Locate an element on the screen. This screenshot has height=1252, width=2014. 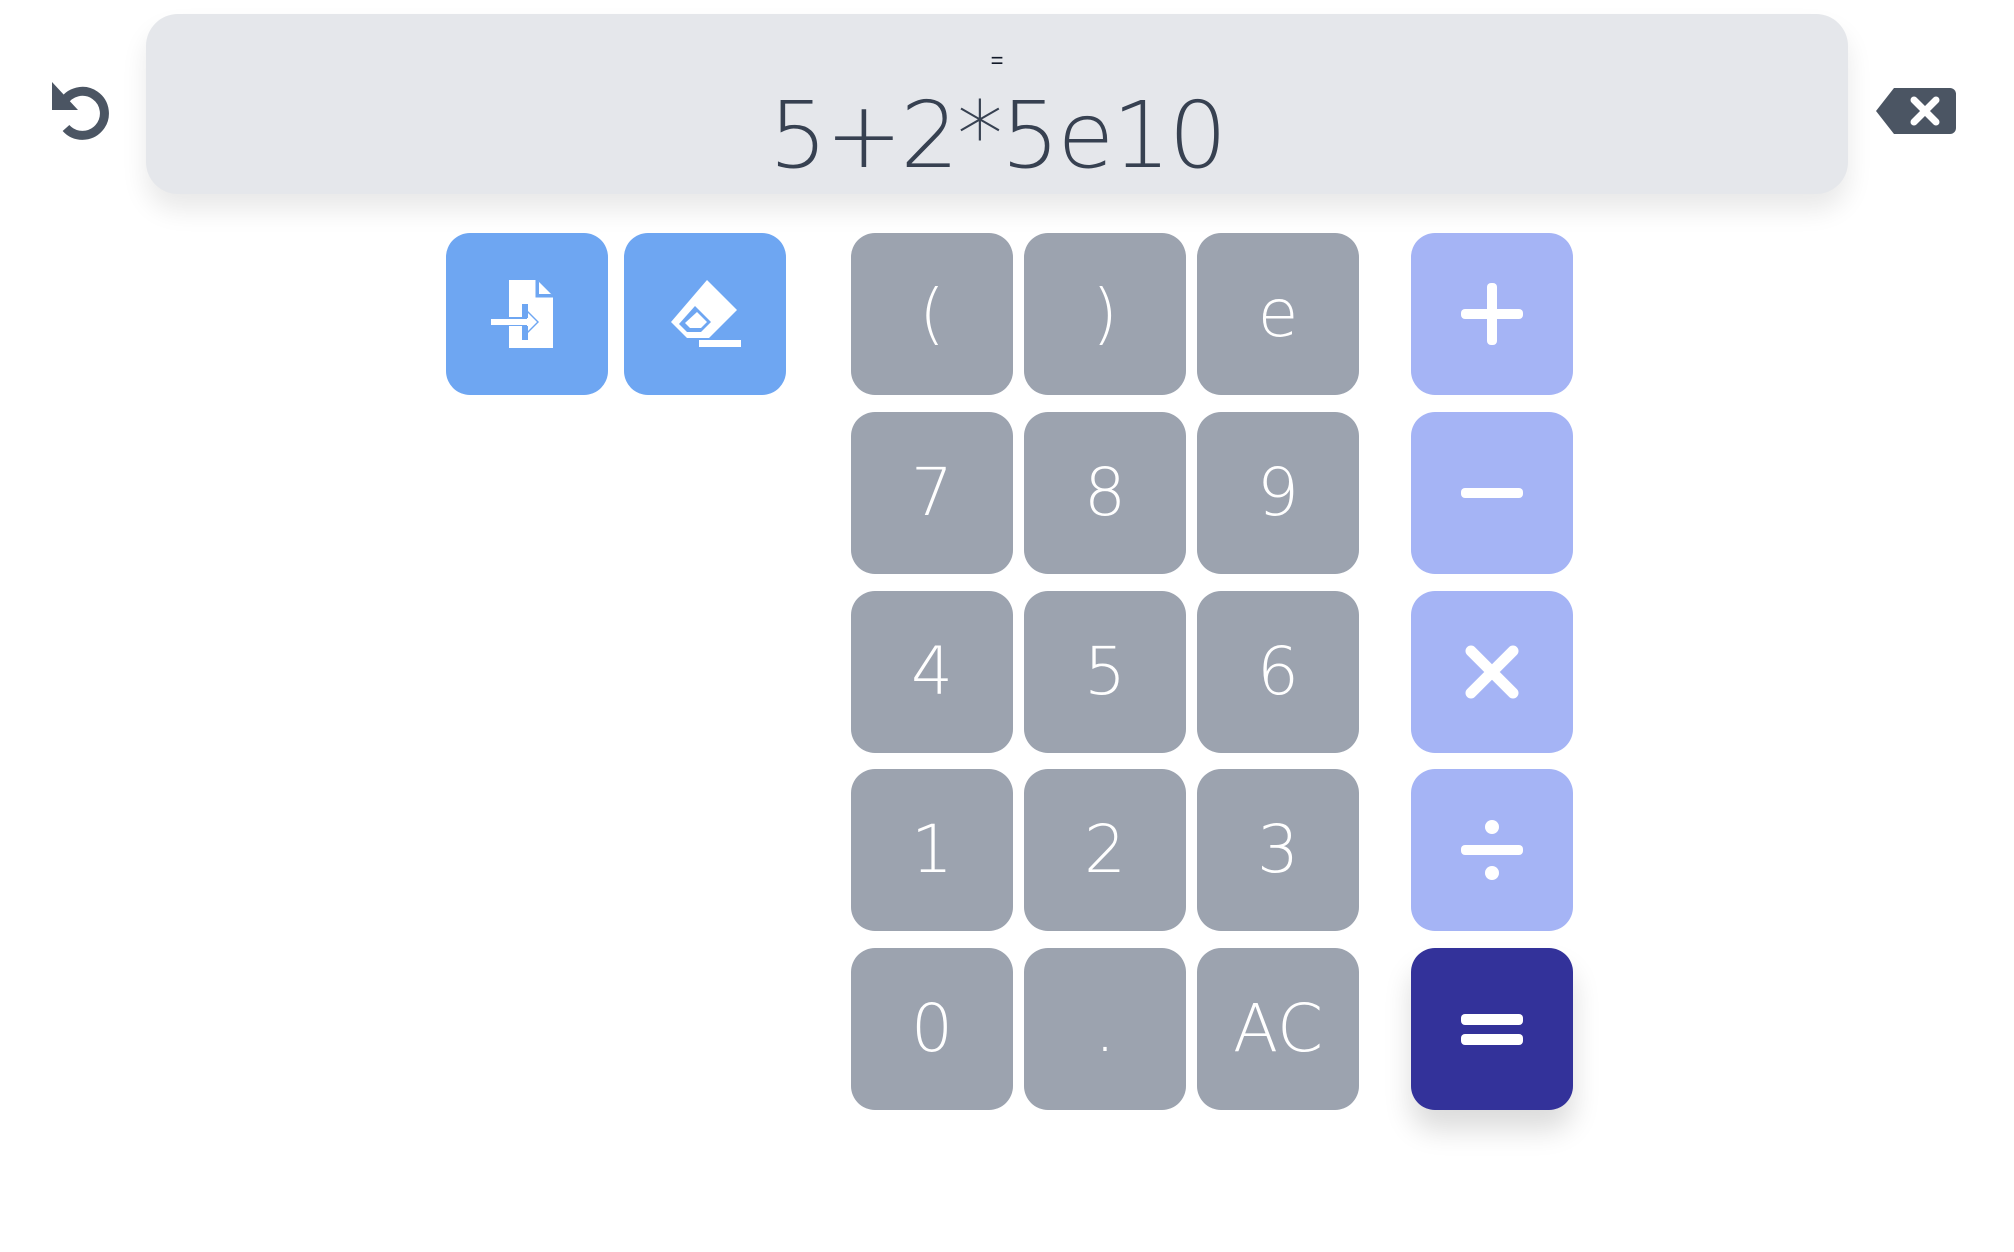
key-label: 4 is located at coordinates (932, 671).